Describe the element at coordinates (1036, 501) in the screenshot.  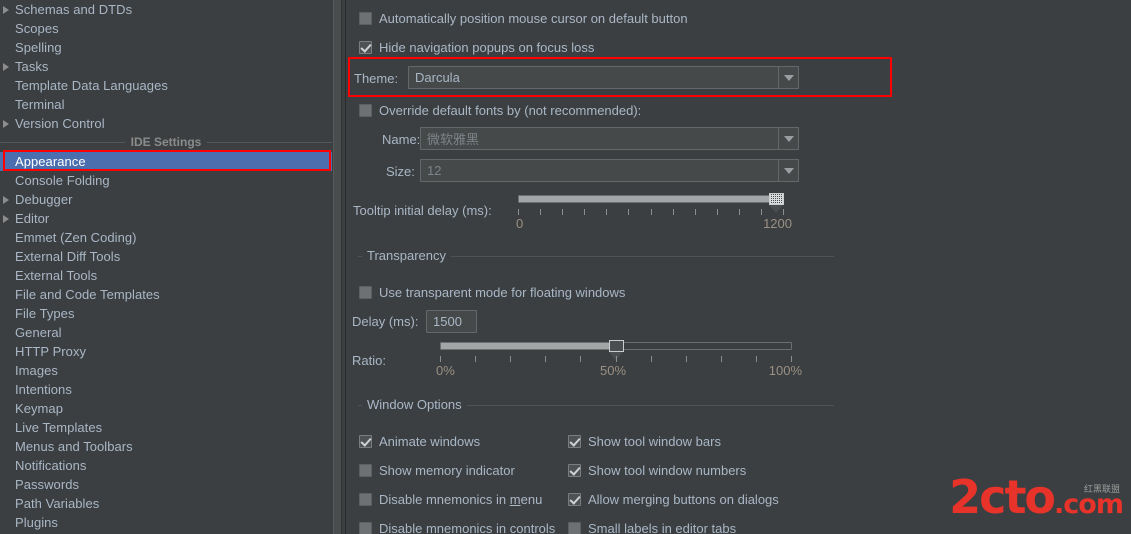
I see `watermark-text: 2cto.com` at that location.